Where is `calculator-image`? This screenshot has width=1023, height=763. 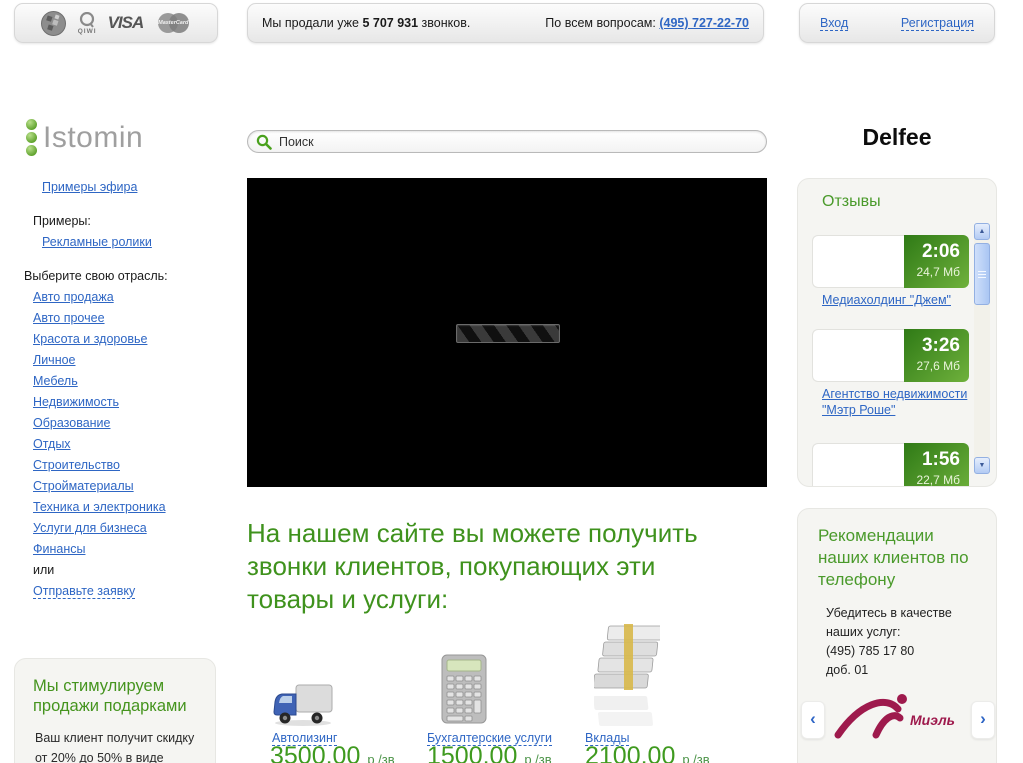
calculator-image is located at coordinates (464, 689).